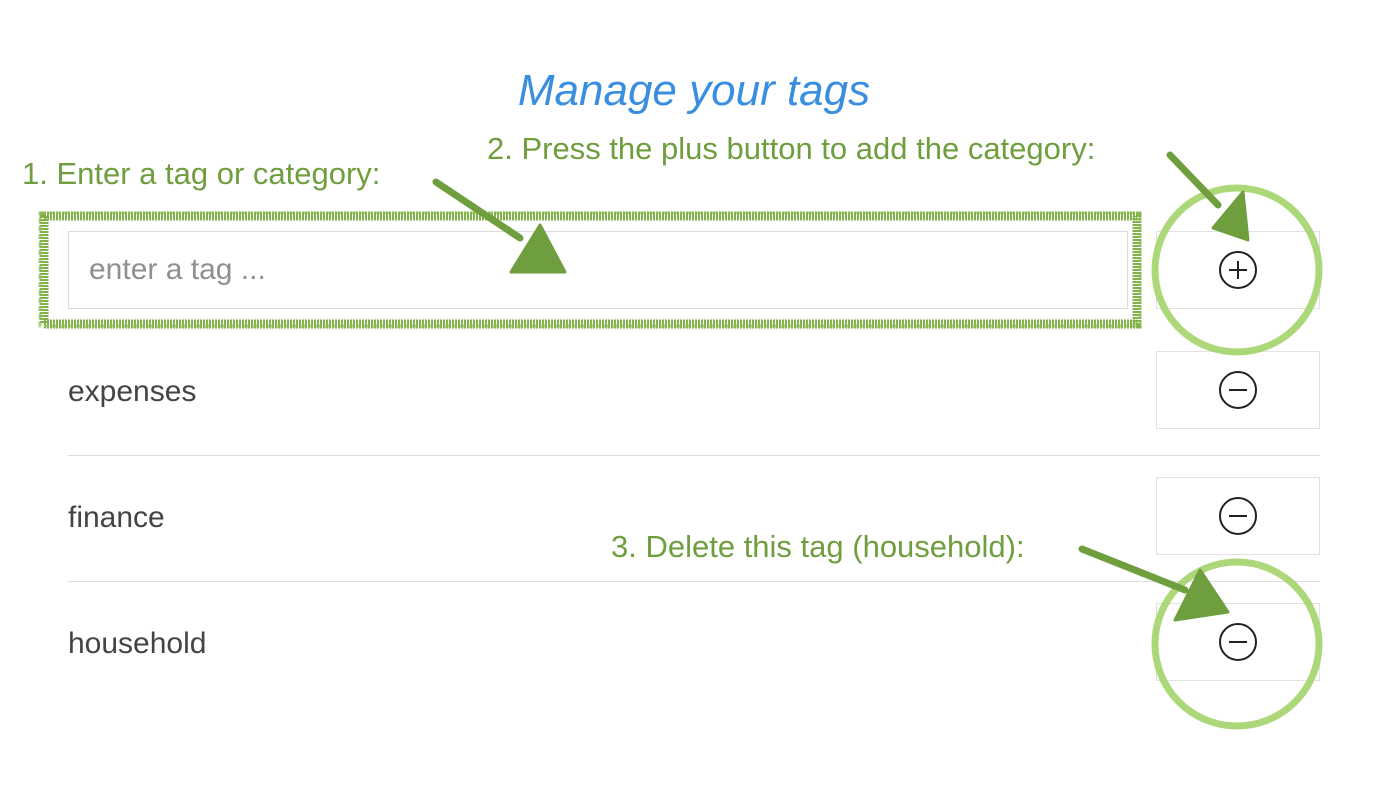  I want to click on tag-label: expenses, so click(132, 391).